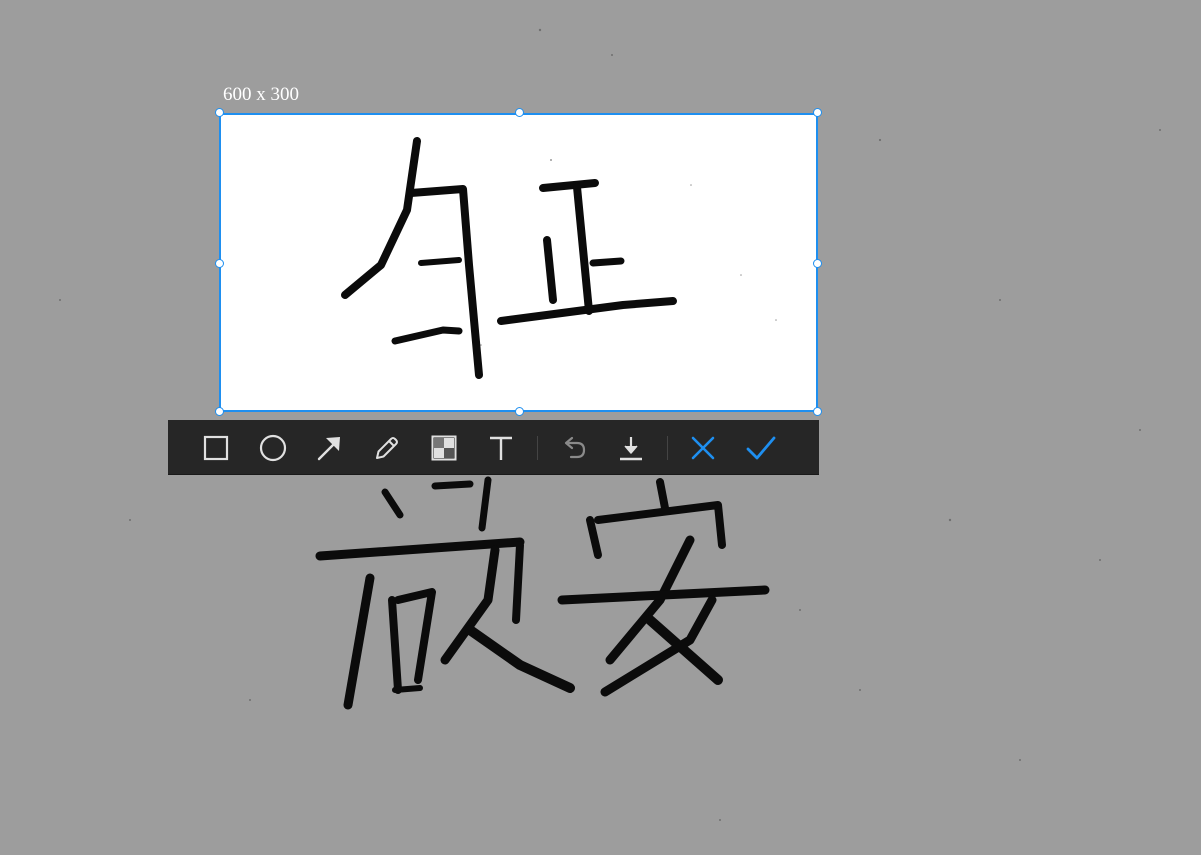 This screenshot has height=855, width=1201. What do you see at coordinates (817, 411) in the screenshot?
I see `resize-handle-bottom-right` at bounding box center [817, 411].